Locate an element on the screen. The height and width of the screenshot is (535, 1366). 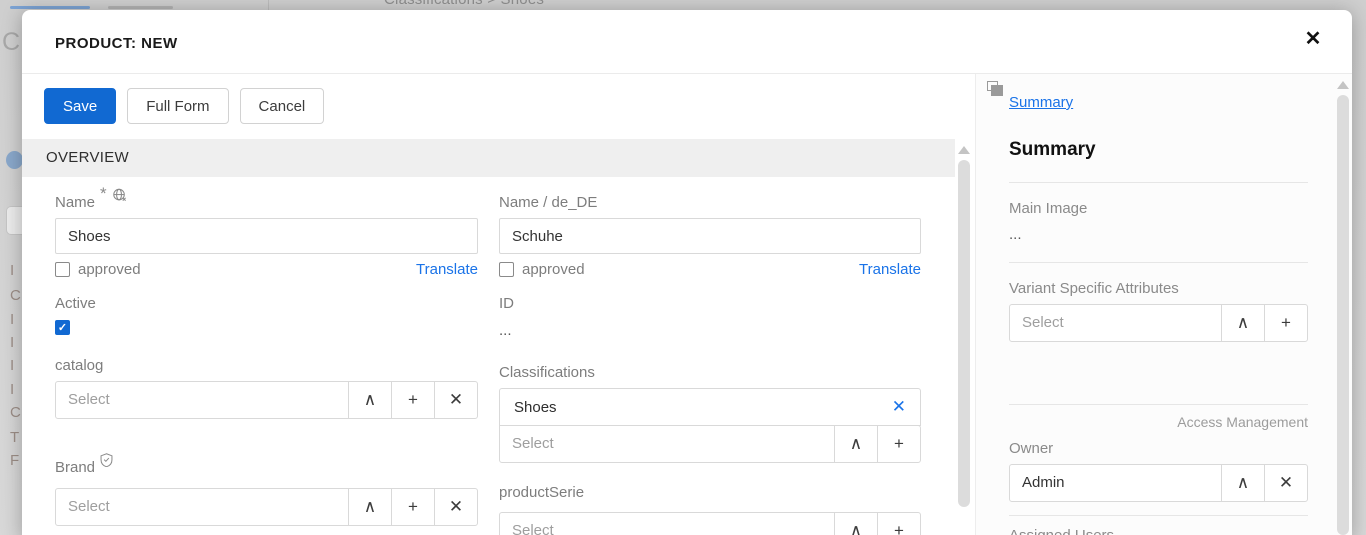
name-translate-link: Translate is located at coordinates (447, 269).